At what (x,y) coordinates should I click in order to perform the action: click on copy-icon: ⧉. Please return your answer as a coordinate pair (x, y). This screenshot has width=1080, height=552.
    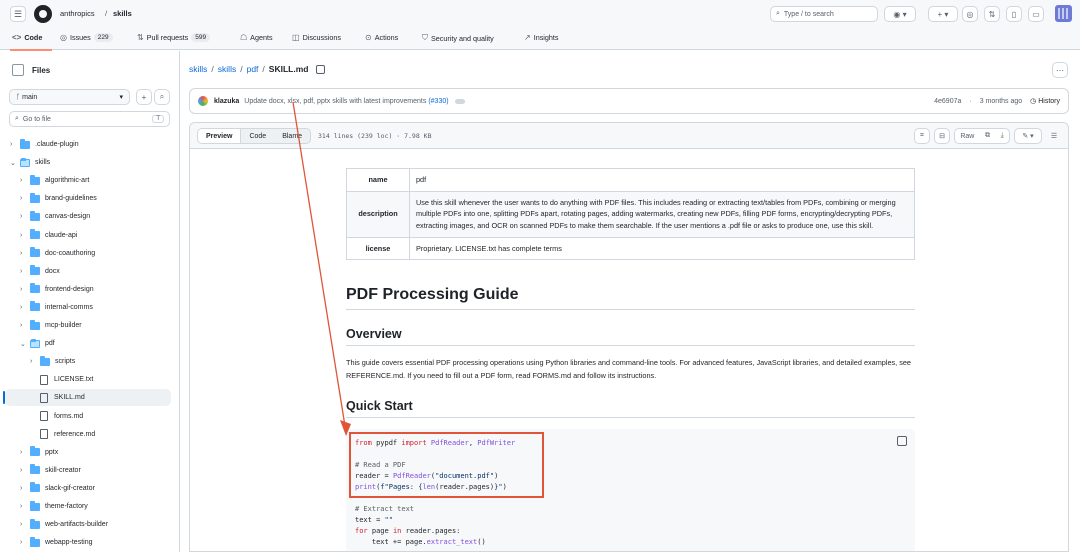
    Looking at the image, I should click on (987, 136).